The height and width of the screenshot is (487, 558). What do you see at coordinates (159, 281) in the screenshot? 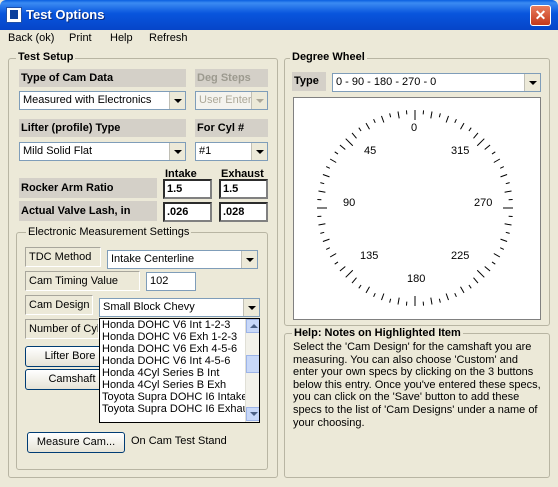
I see `cam-timing-value: 102` at bounding box center [159, 281].